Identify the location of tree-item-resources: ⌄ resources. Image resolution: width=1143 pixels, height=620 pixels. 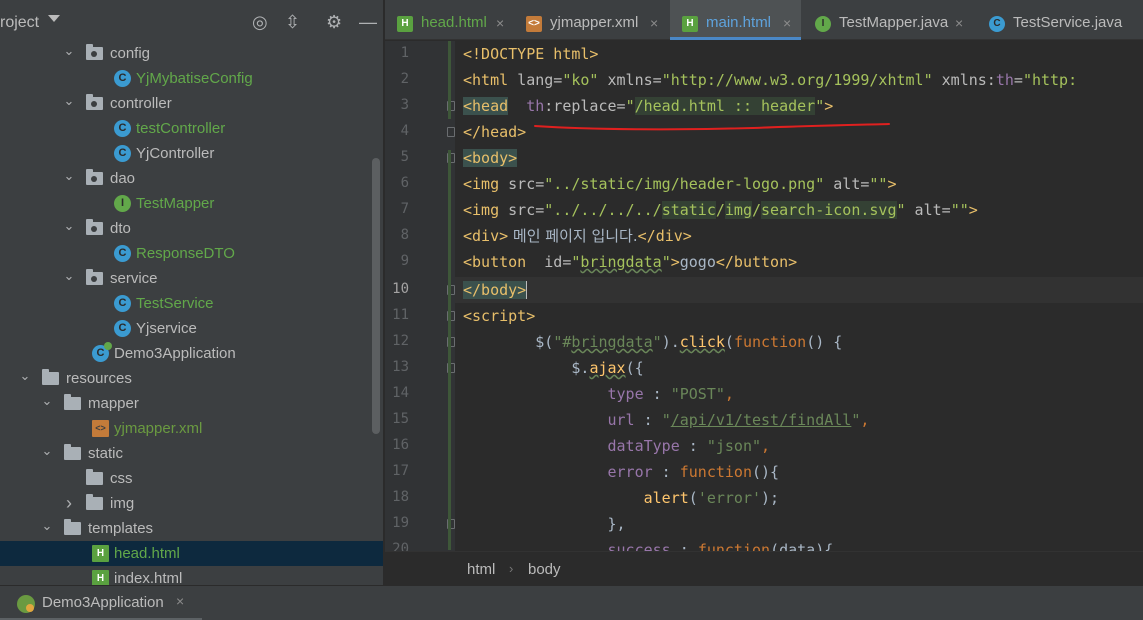
(191, 378).